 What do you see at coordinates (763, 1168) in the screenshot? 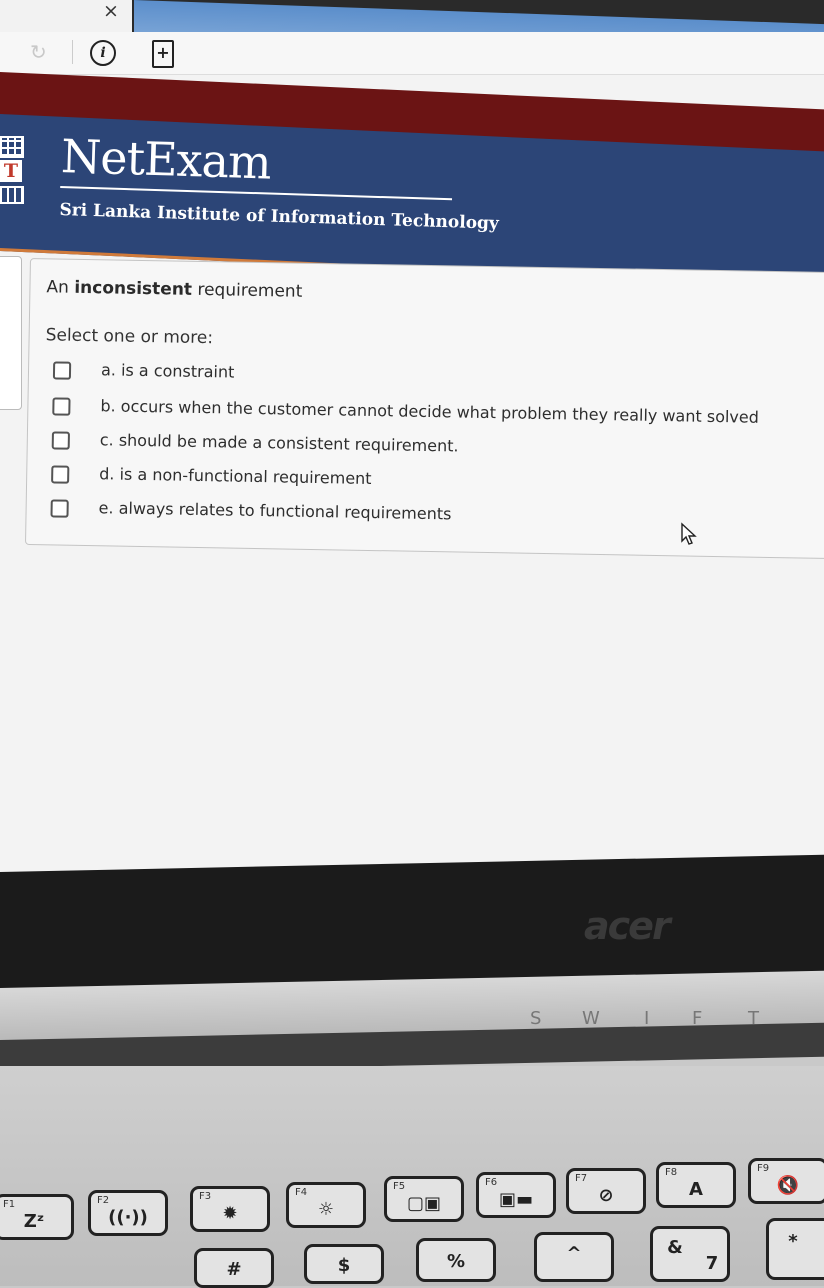
I see `key-label: F9` at bounding box center [763, 1168].